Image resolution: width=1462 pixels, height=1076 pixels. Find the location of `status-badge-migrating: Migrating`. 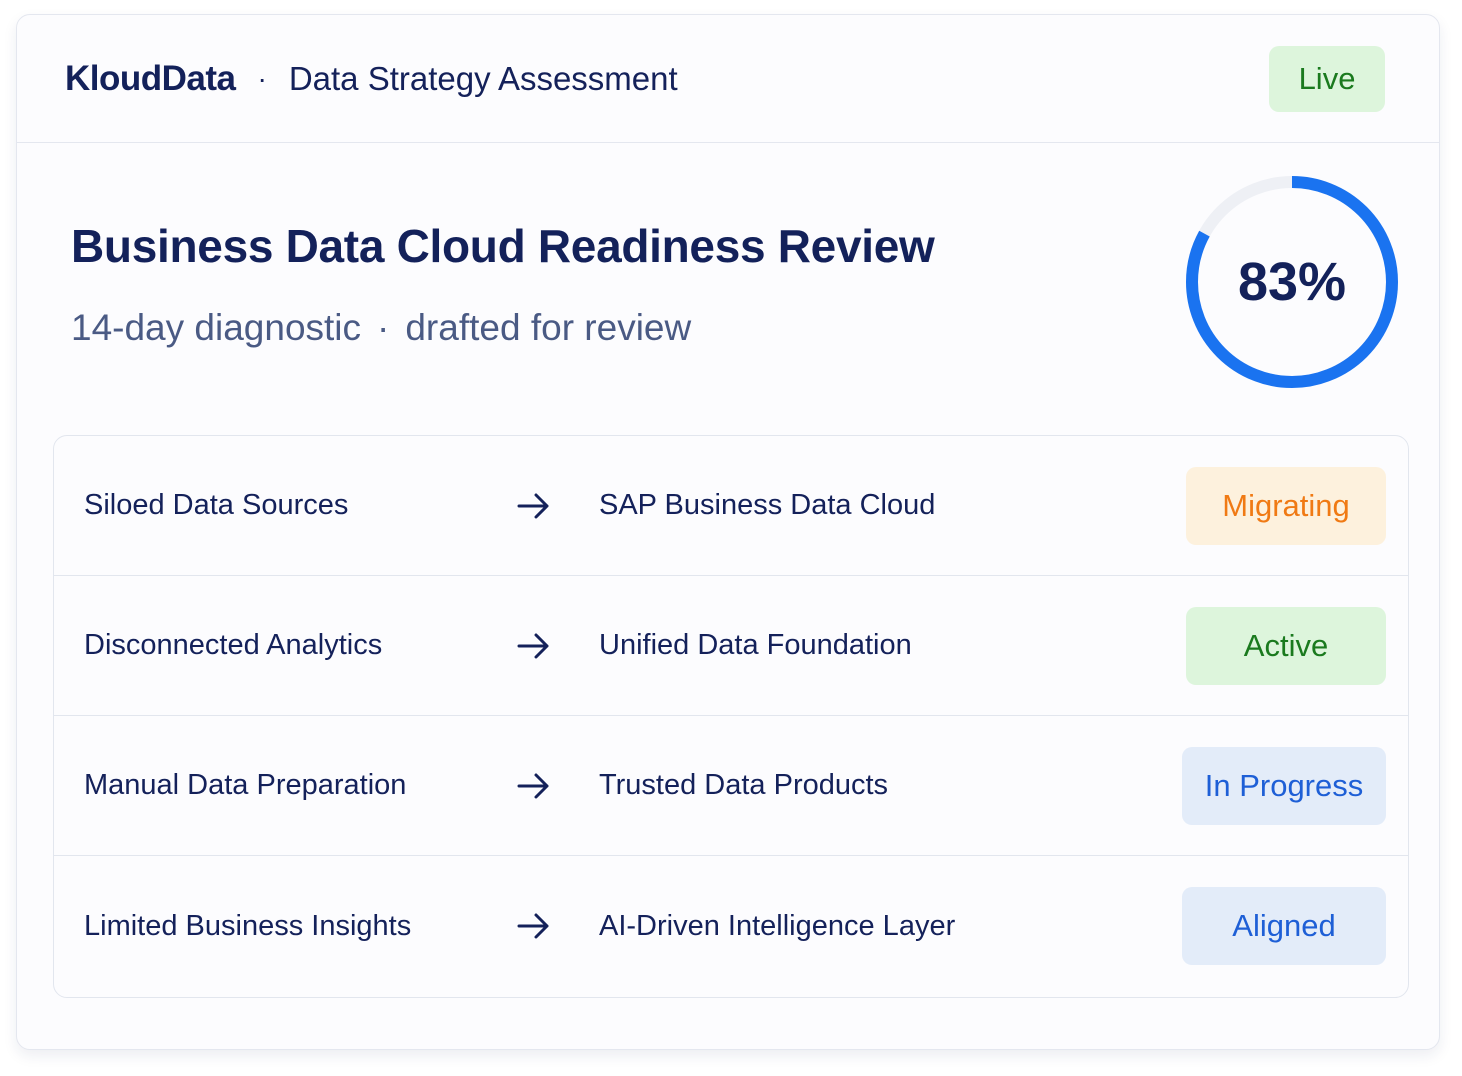

status-badge-migrating: Migrating is located at coordinates (1286, 505).